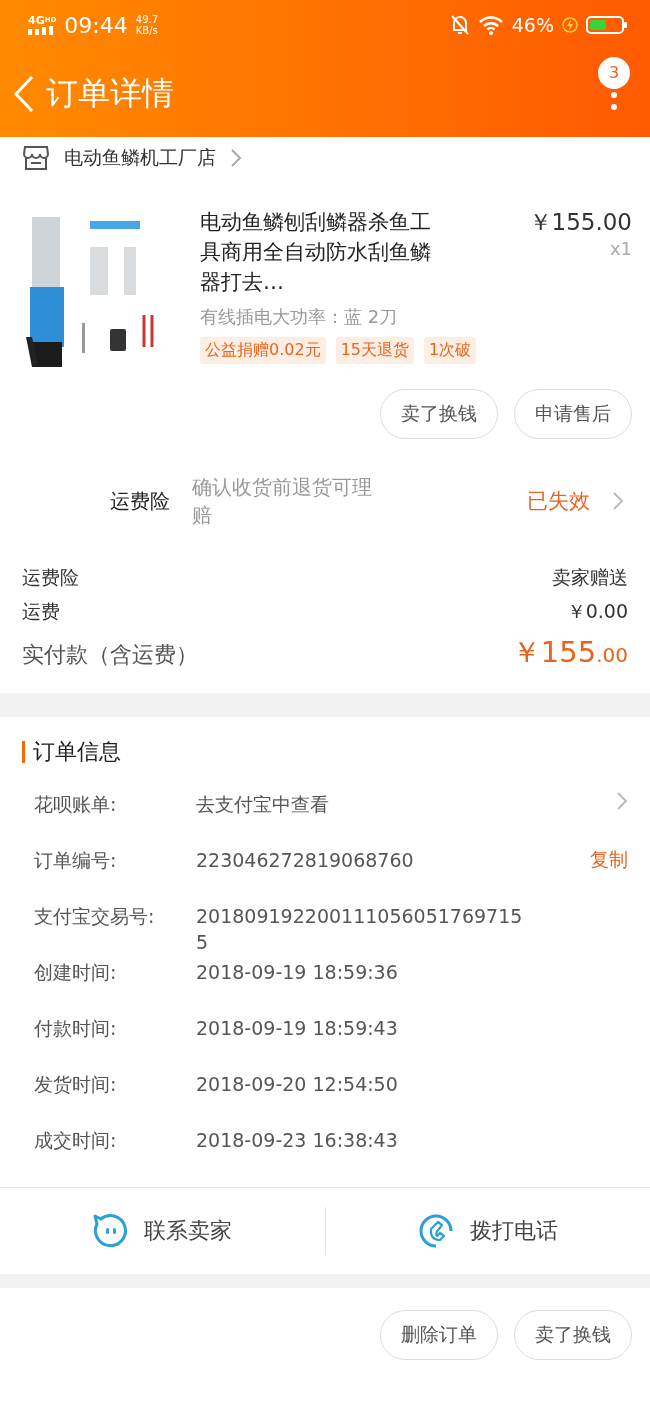 Image resolution: width=650 pixels, height=1408 pixels. What do you see at coordinates (110, 93) in the screenshot?
I see `page-title: 订单详情` at bounding box center [110, 93].